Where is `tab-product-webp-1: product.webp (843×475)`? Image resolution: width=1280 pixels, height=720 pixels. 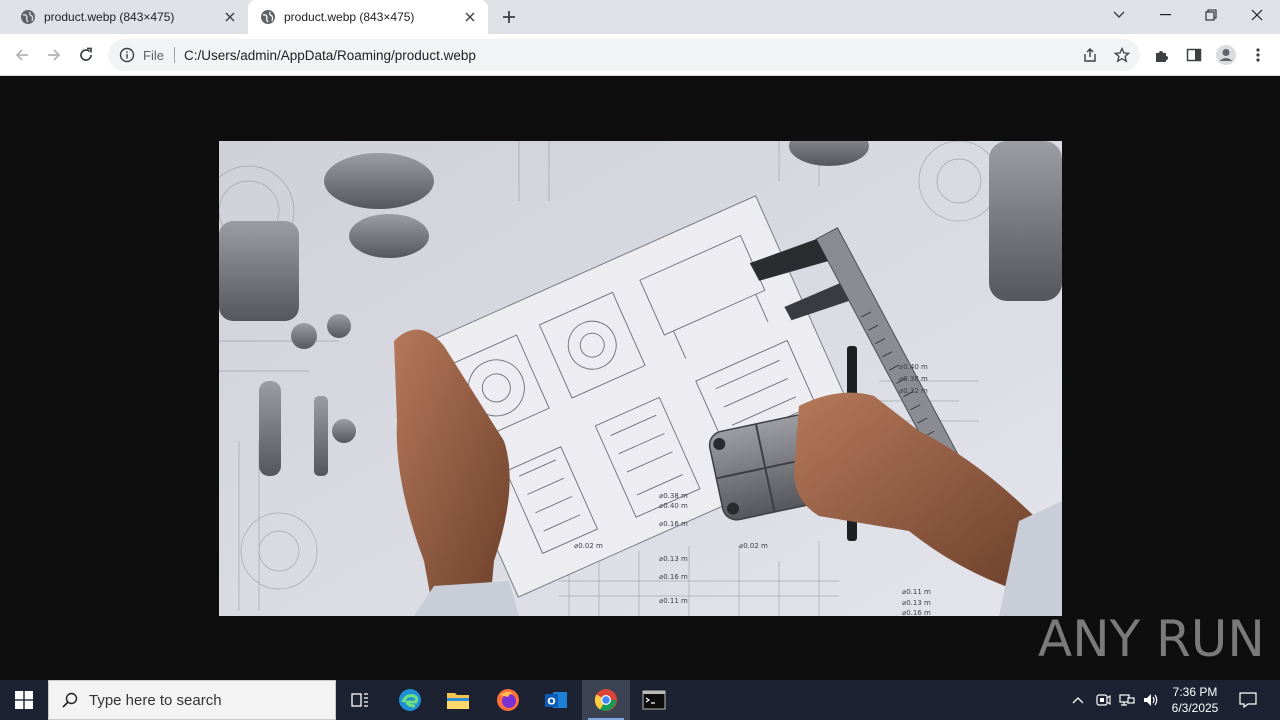 tab-product-webp-1: product.webp (843×475) is located at coordinates (128, 17).